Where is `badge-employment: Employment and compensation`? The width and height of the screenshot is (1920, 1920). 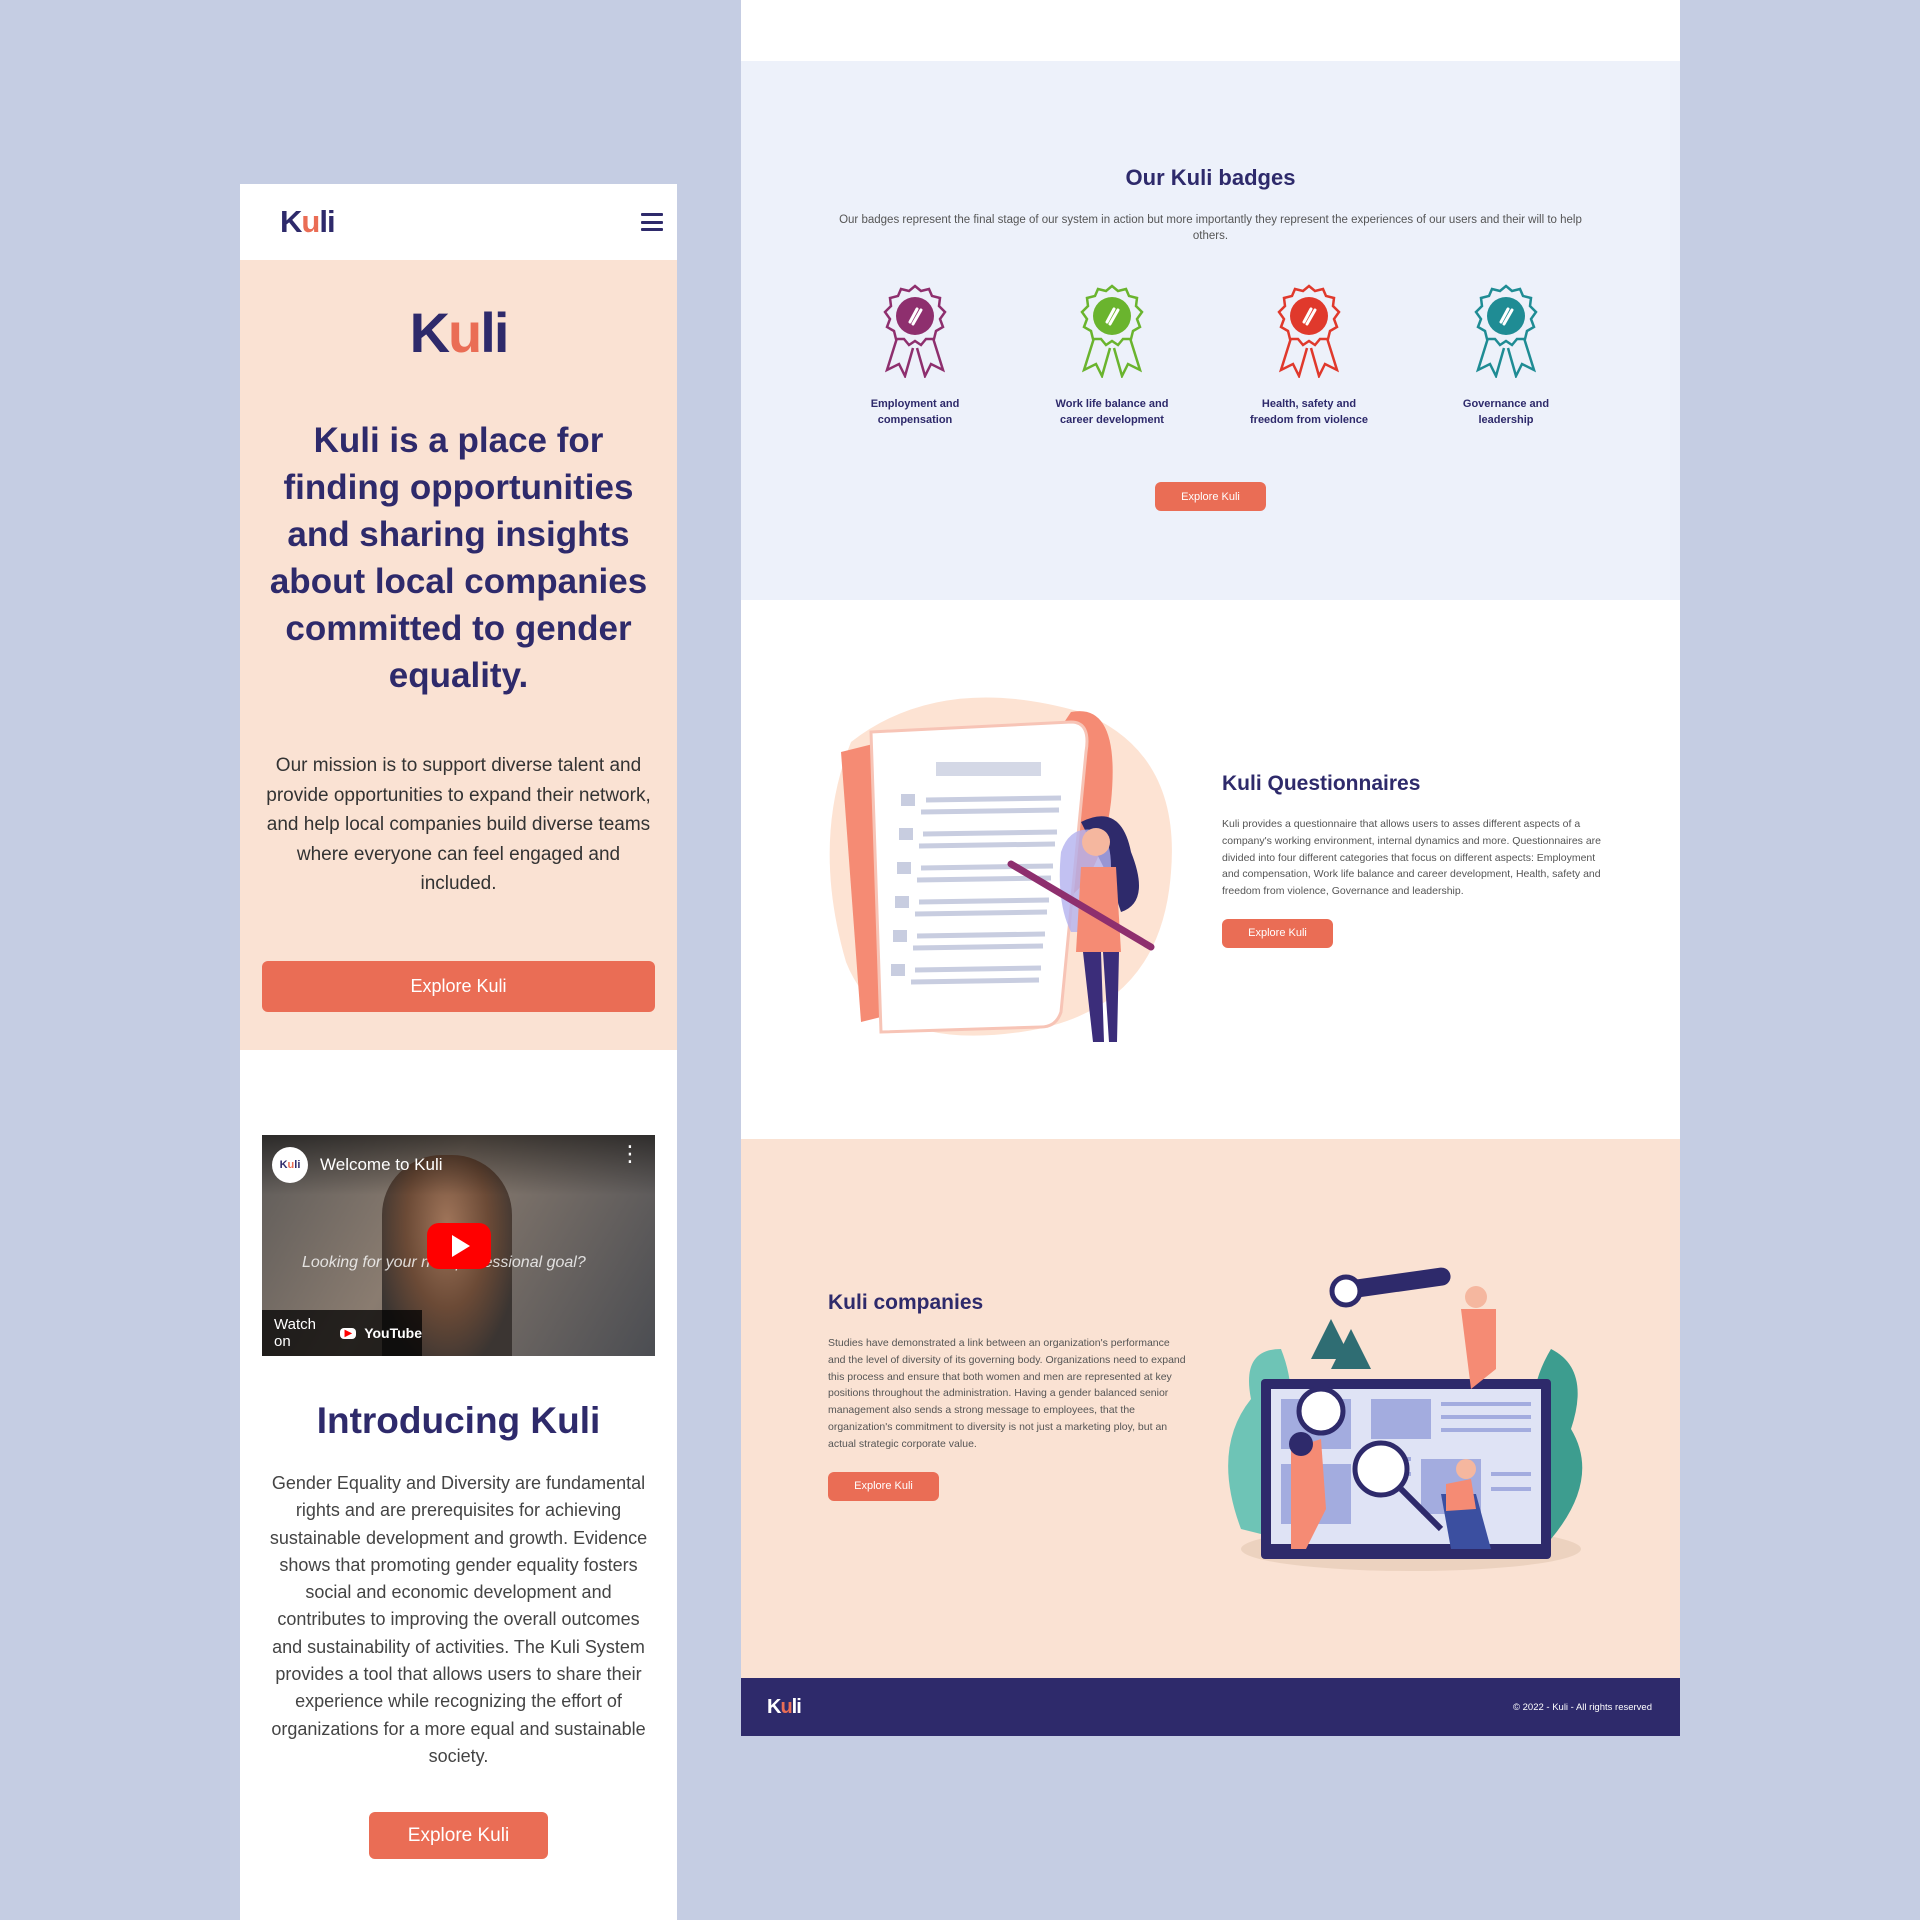 badge-employment: Employment and compensation is located at coordinates (915, 355).